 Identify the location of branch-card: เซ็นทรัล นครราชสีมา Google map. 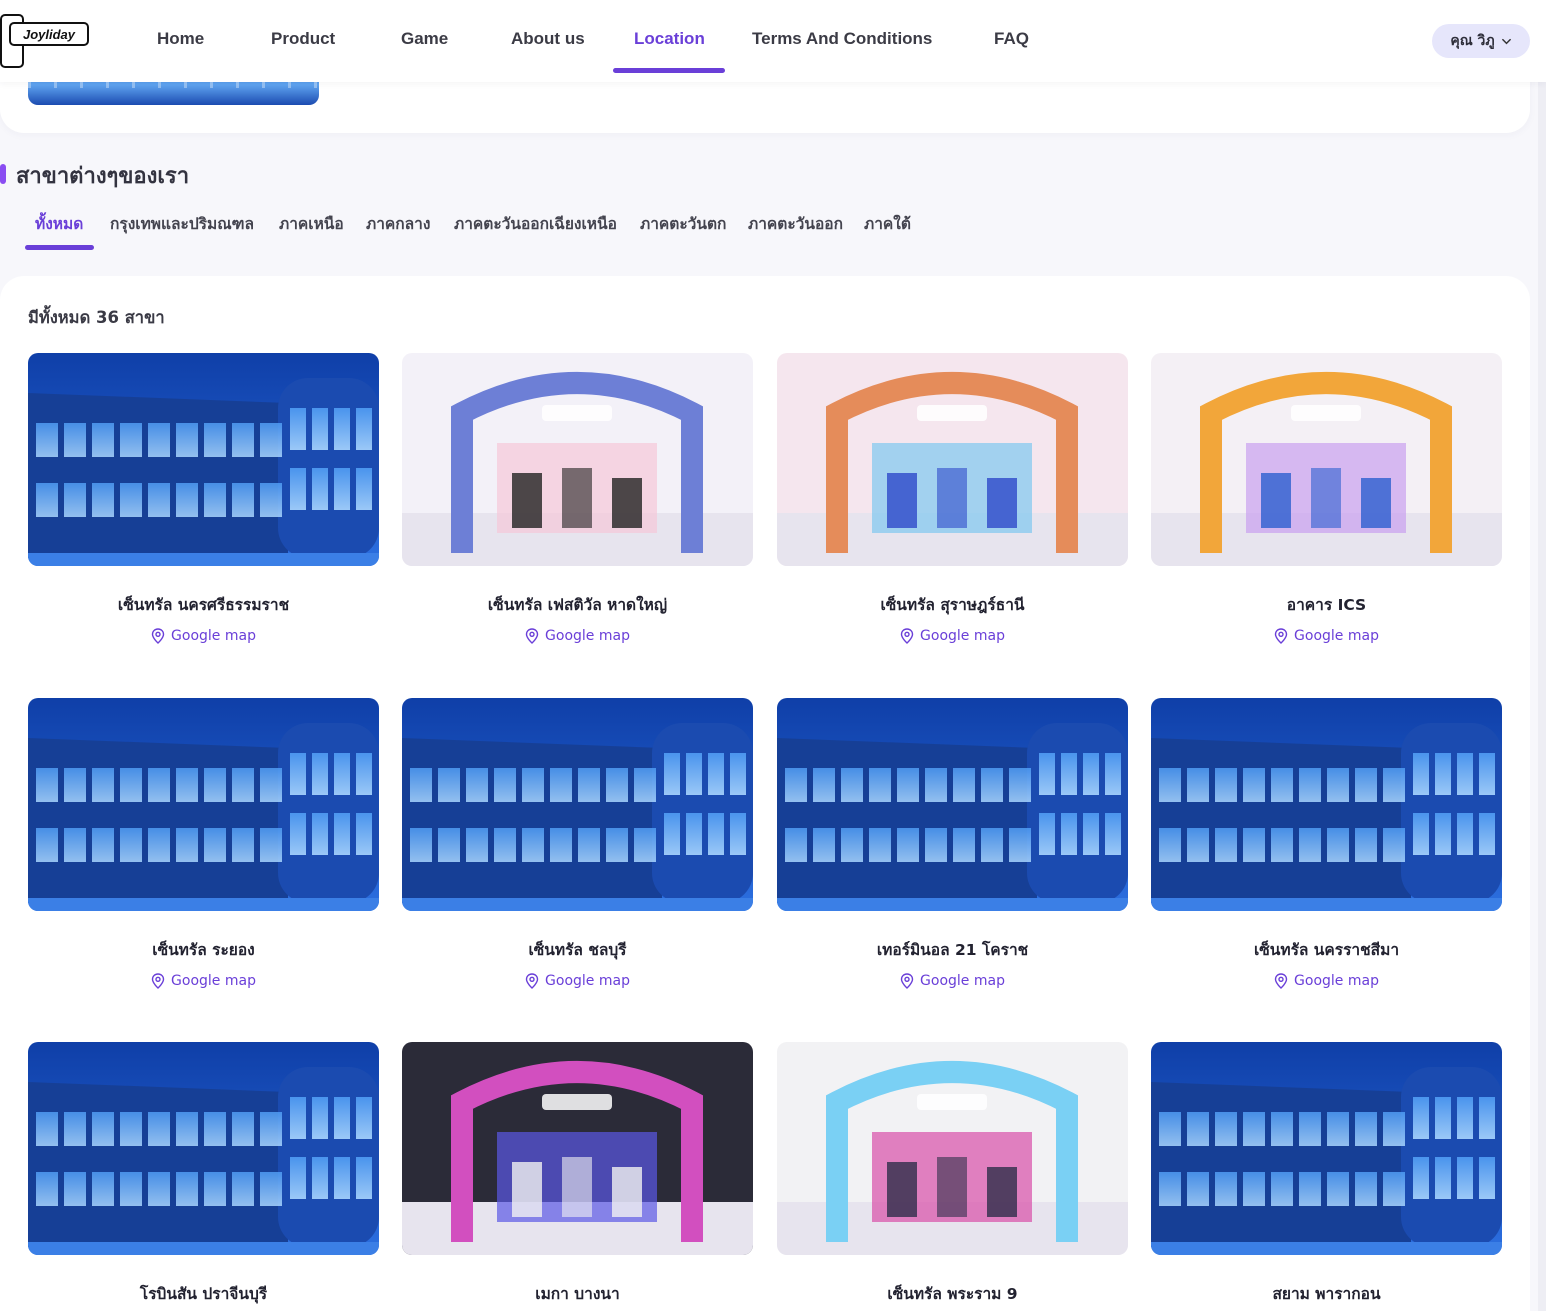
(1326, 858).